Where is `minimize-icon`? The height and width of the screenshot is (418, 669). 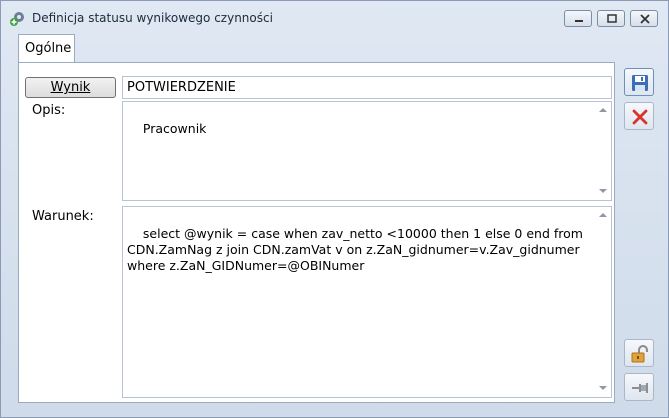 minimize-icon is located at coordinates (579, 21).